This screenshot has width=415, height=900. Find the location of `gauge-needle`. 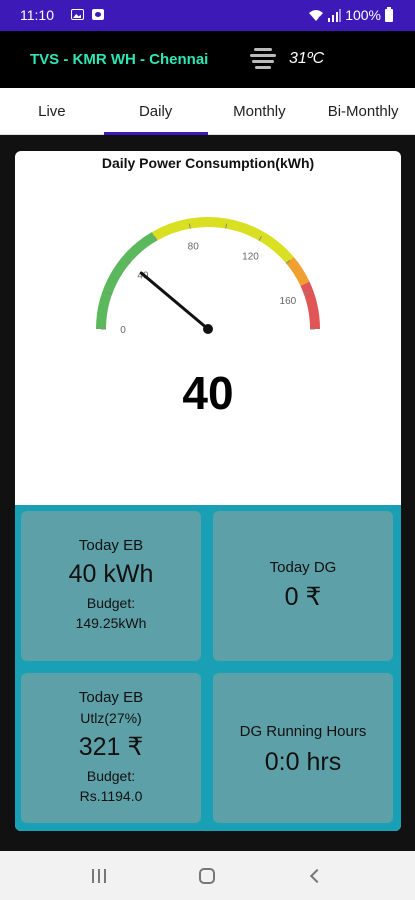

gauge-needle is located at coordinates (174, 301).